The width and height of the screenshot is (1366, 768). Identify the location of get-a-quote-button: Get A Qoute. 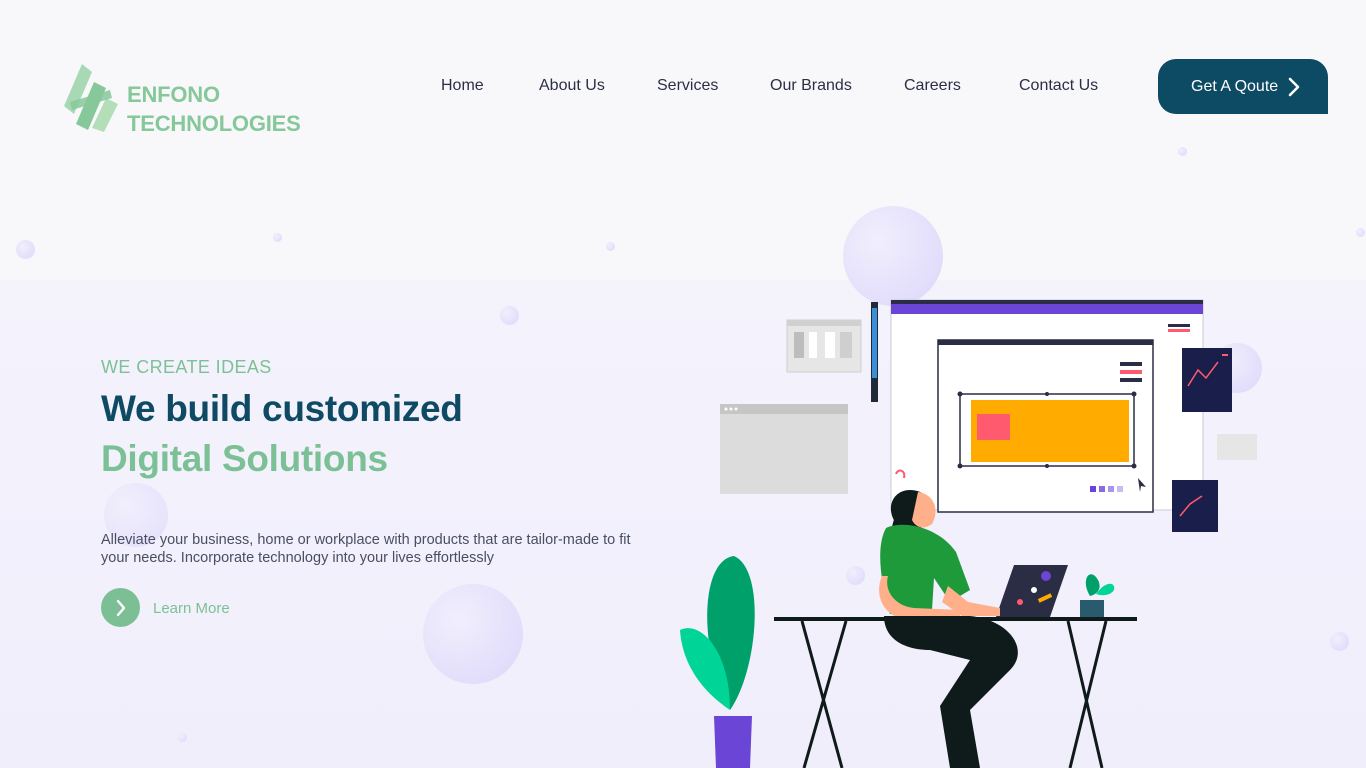
(1243, 86).